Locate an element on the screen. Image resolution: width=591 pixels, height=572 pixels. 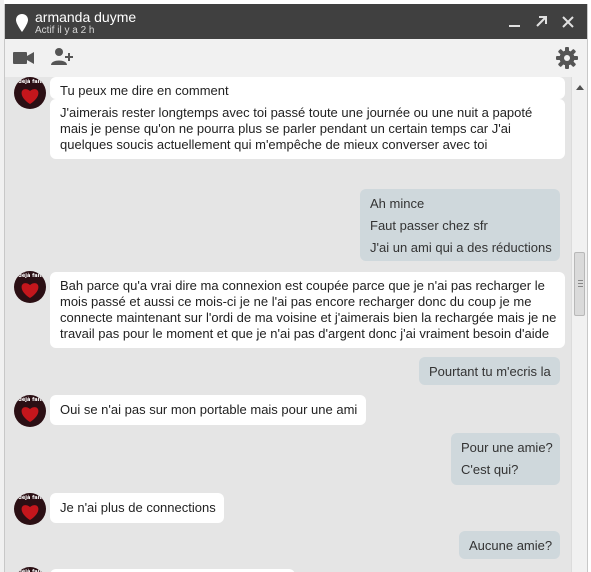
outgoing-message: Pourtant tu m'ecris la is located at coordinates (489, 371).